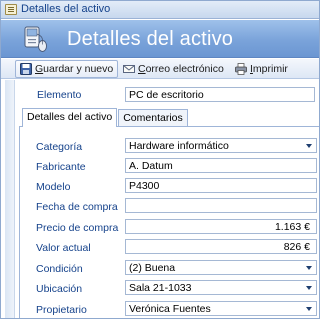 The image size is (320, 319). I want to click on item-label: Elemento, so click(59, 95).